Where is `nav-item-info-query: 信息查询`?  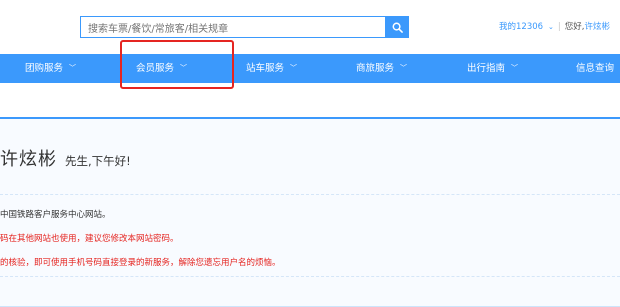 nav-item-info-query: 信息查询 is located at coordinates (595, 68).